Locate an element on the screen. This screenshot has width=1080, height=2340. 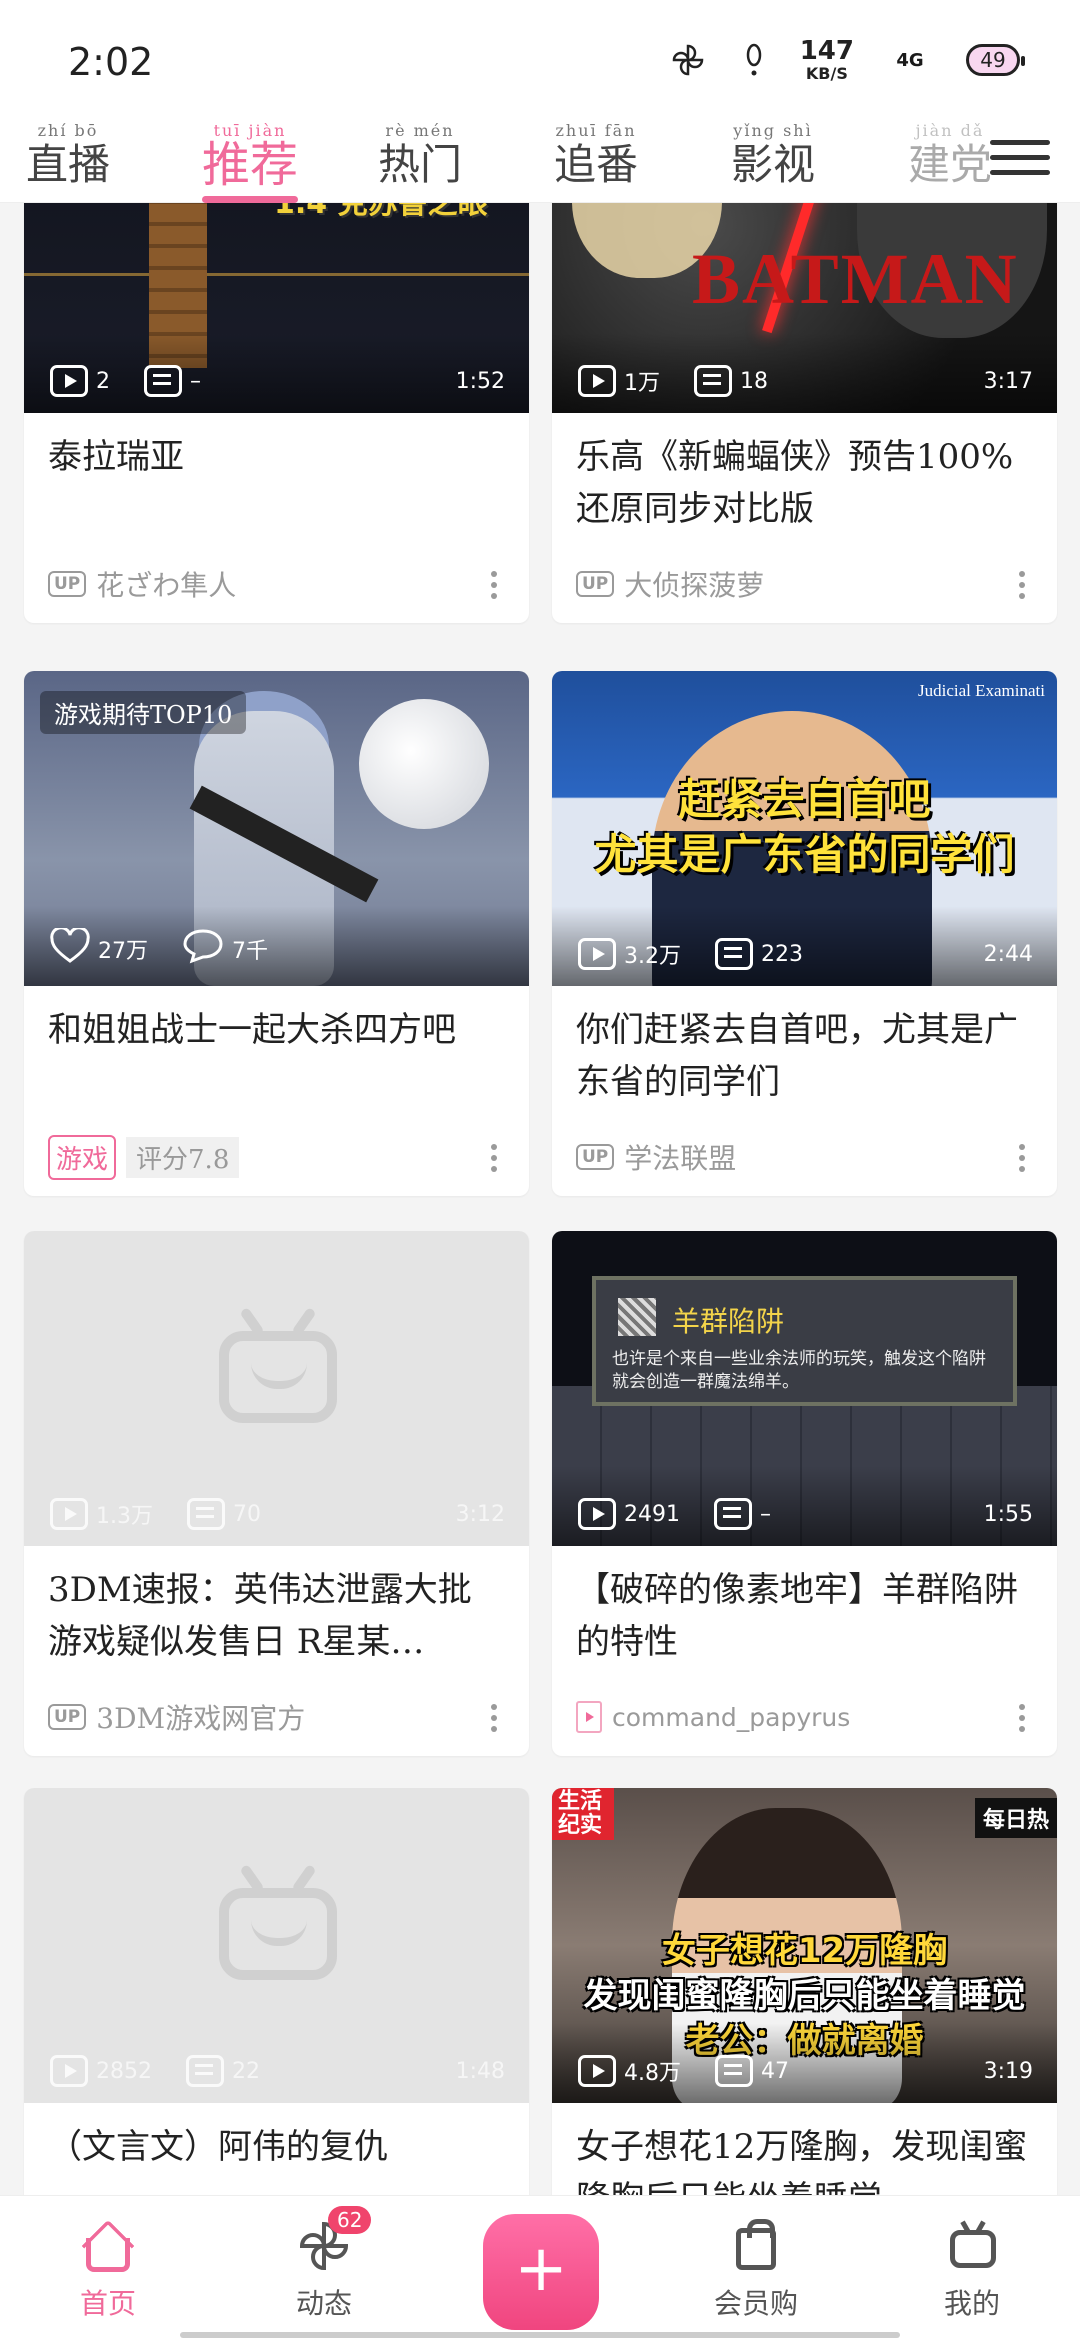
network-type: 4G is located at coordinates (910, 60).